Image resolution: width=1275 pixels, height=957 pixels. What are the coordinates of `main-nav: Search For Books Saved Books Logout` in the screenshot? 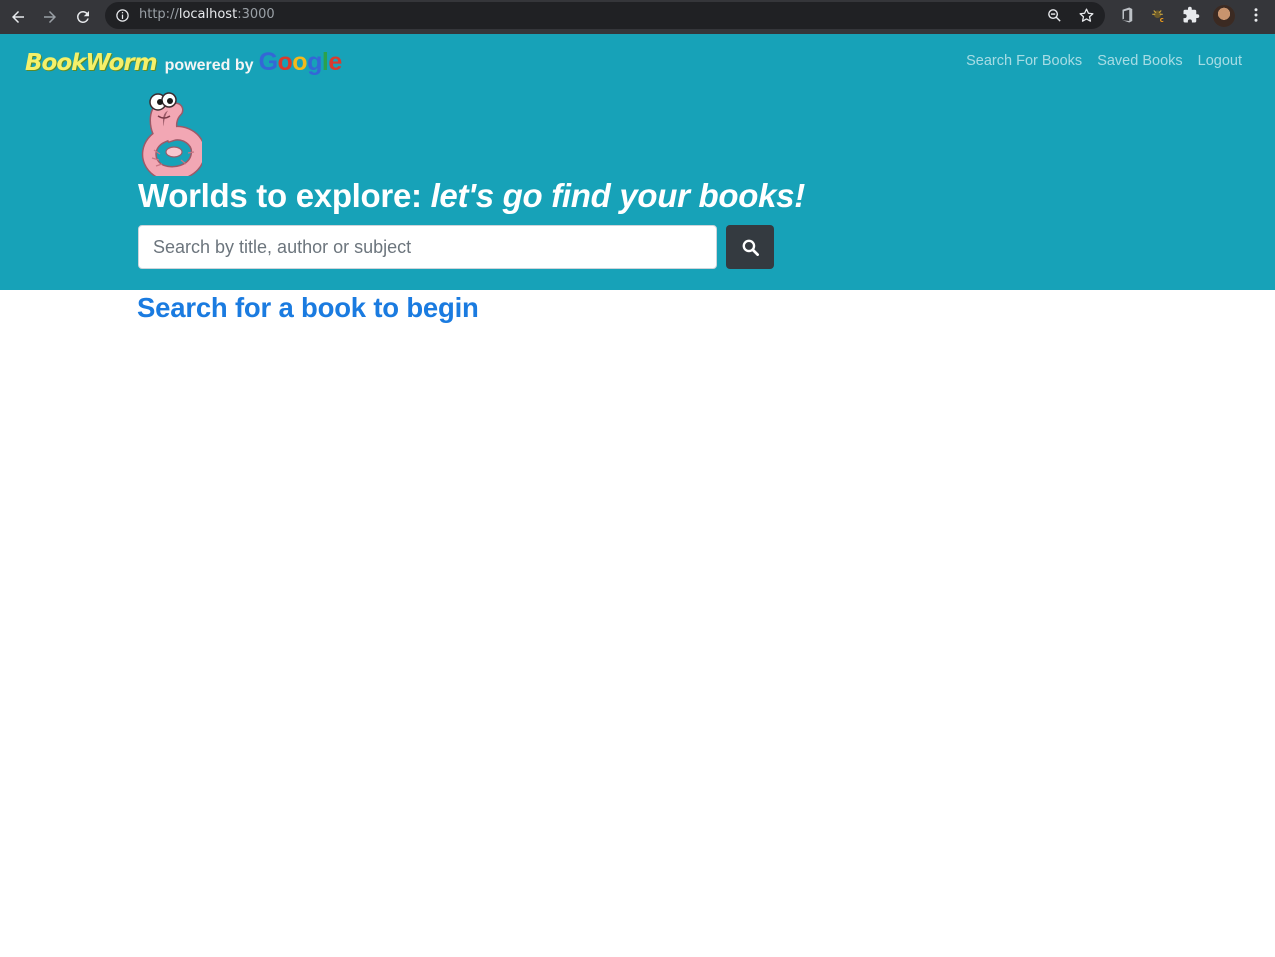 It's located at (1104, 61).